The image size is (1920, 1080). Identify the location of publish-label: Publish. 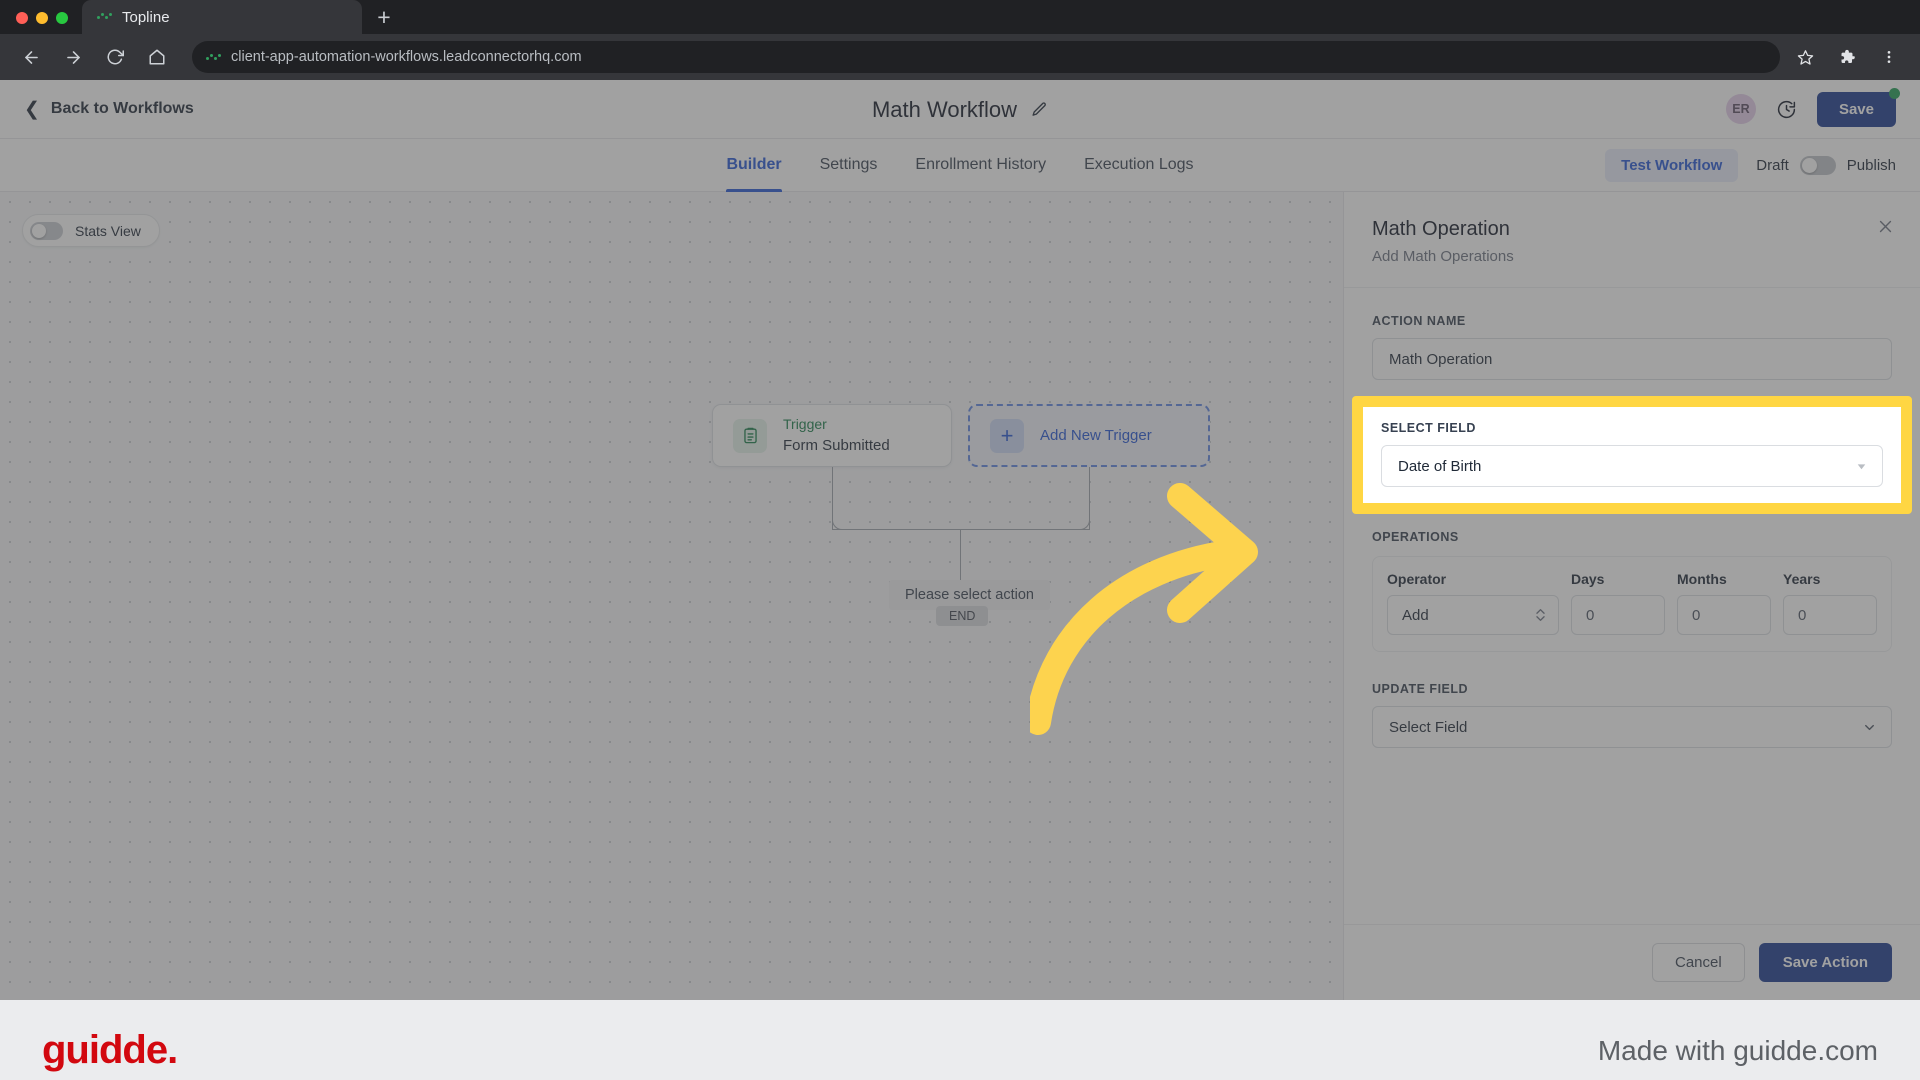
(1871, 165).